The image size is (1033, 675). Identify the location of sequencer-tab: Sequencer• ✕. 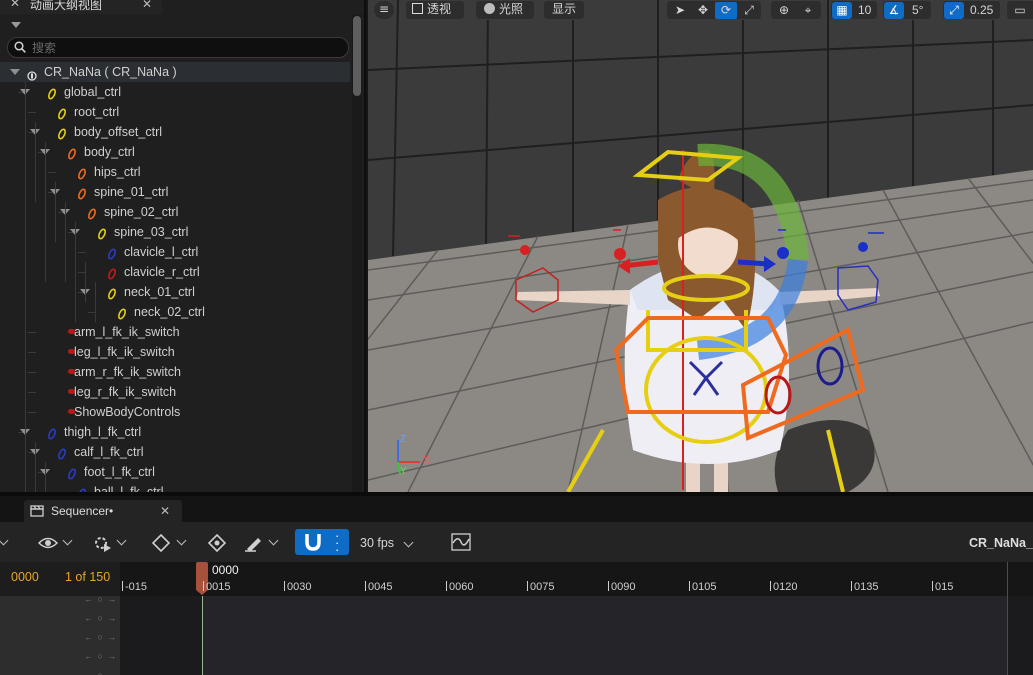
(103, 511).